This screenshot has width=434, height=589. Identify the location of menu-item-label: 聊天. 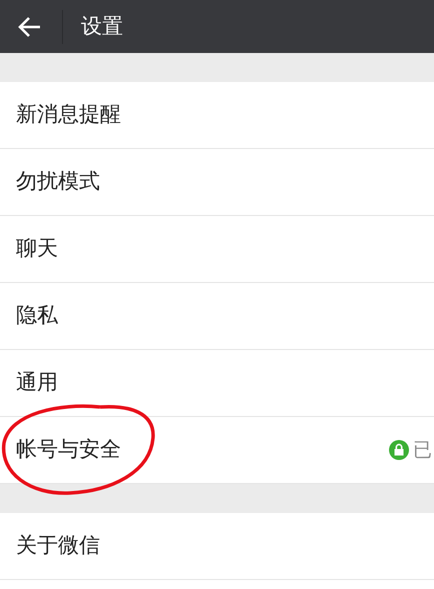
(37, 249).